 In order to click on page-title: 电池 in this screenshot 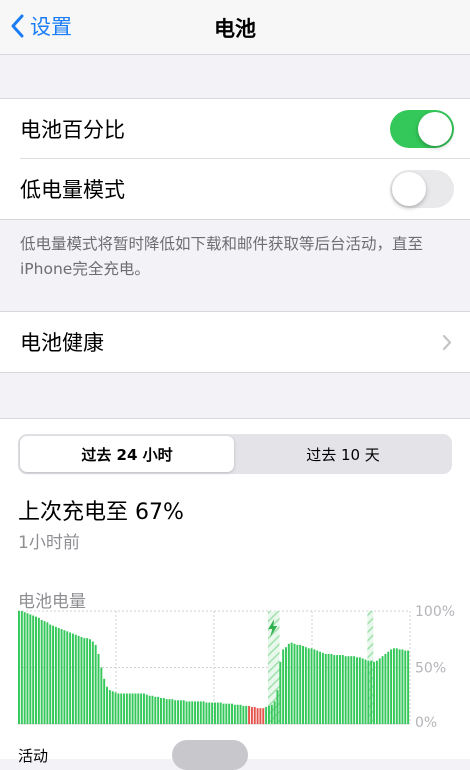, I will do `click(235, 29)`.